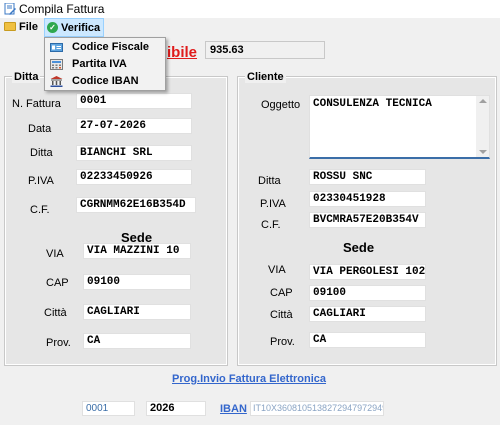  What do you see at coordinates (483, 101) in the screenshot?
I see `scroll-up-icon` at bounding box center [483, 101].